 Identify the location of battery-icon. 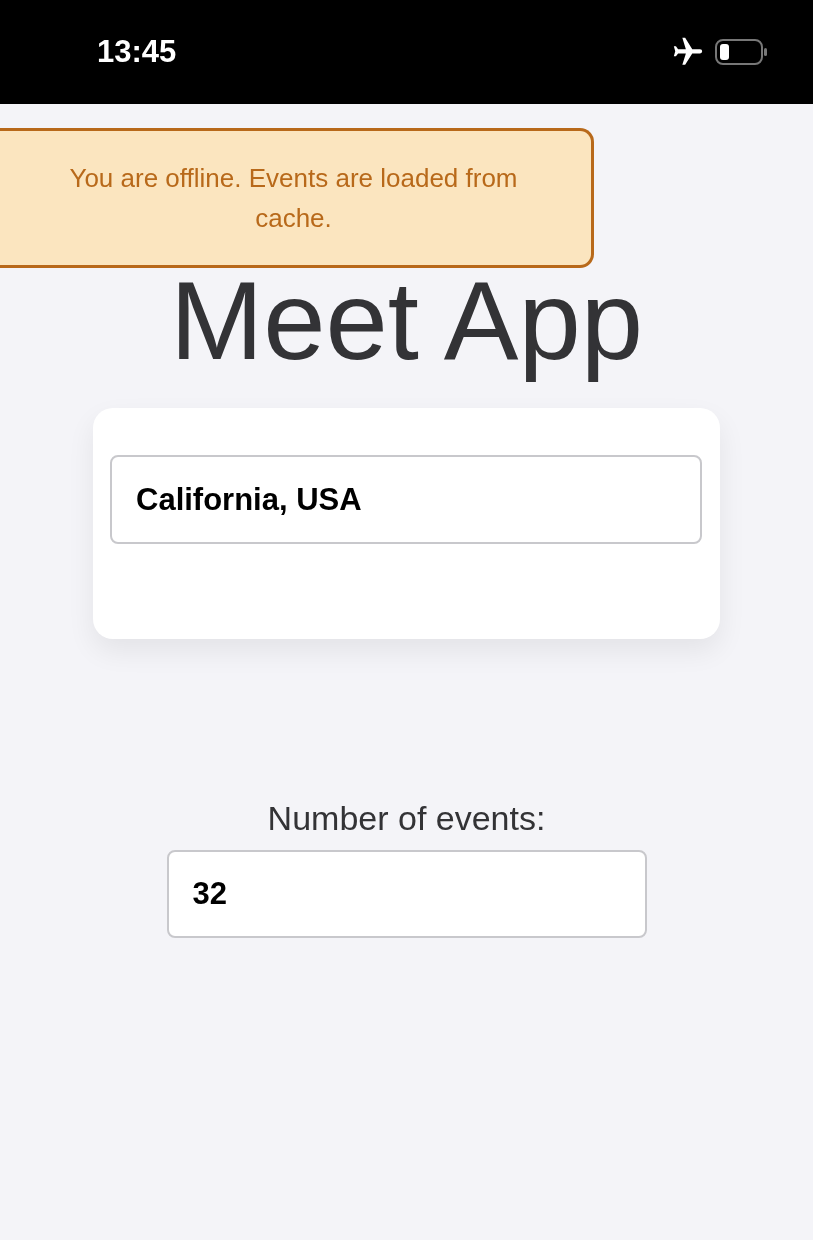
(741, 52).